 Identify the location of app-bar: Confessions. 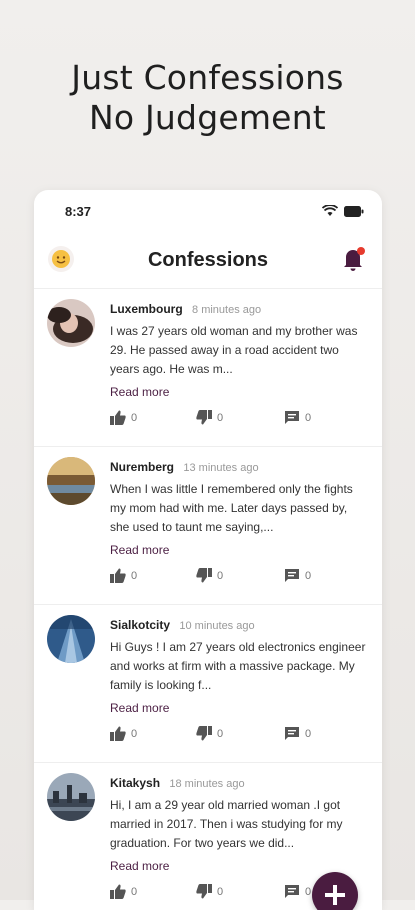
(208, 260).